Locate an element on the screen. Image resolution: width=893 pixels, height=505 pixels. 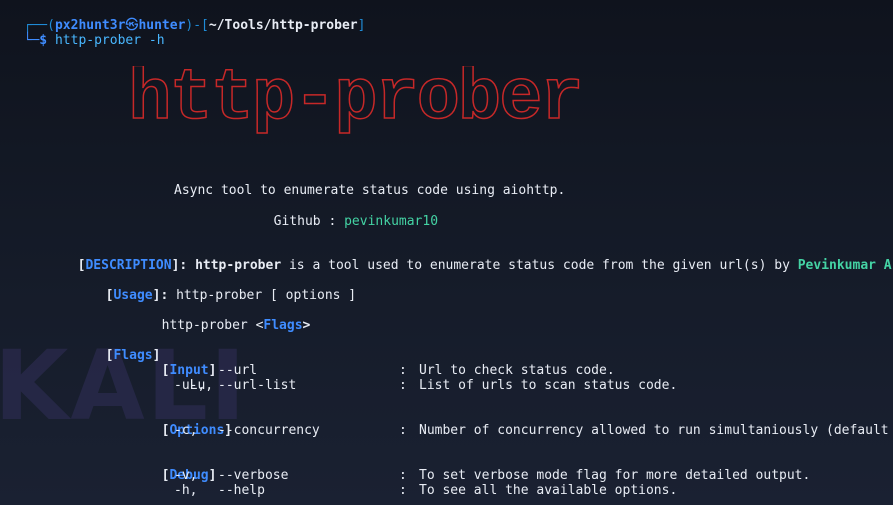
usage-line: [Usage]: http-prober [ options ] is located at coordinates (223, 288).